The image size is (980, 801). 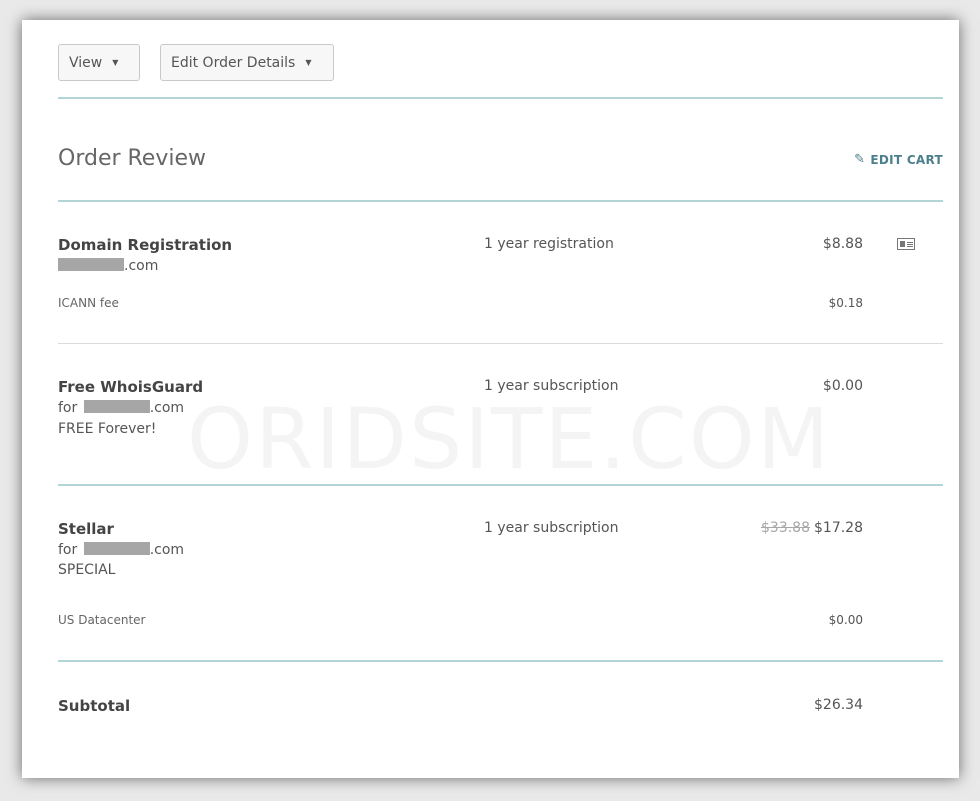 I want to click on item-price: $8.88, so click(x=842, y=244).